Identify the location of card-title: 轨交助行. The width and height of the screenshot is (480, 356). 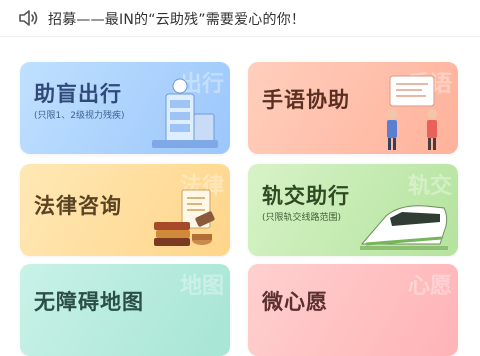
(306, 196).